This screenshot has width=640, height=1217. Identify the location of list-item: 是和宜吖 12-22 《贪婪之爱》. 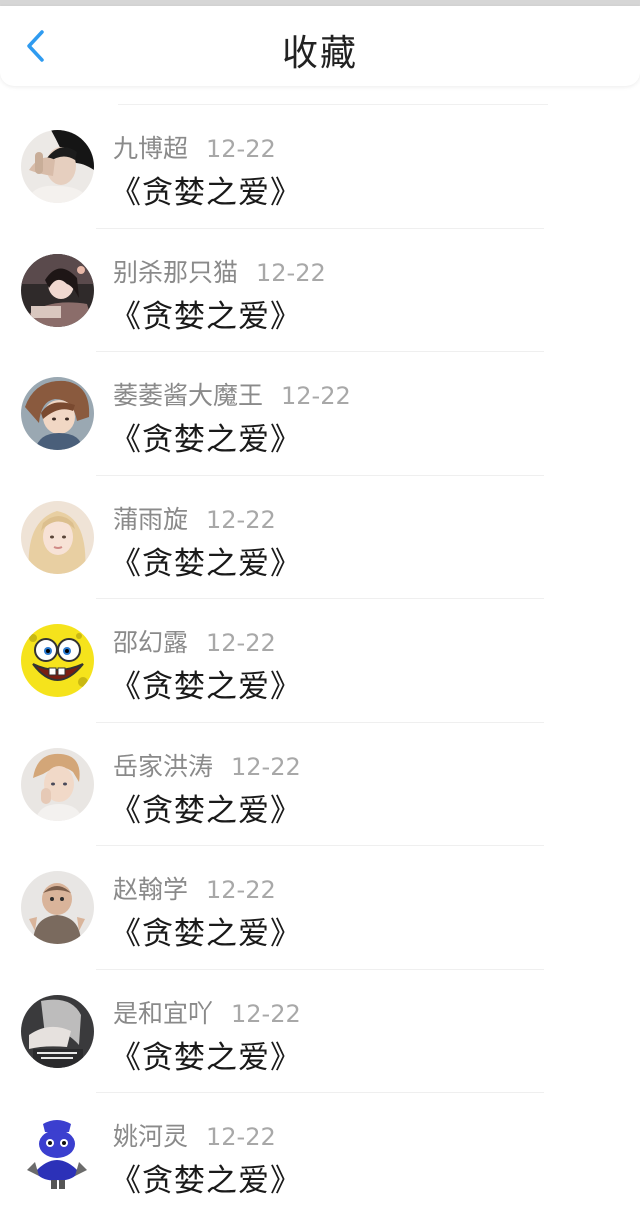
(320, 1031).